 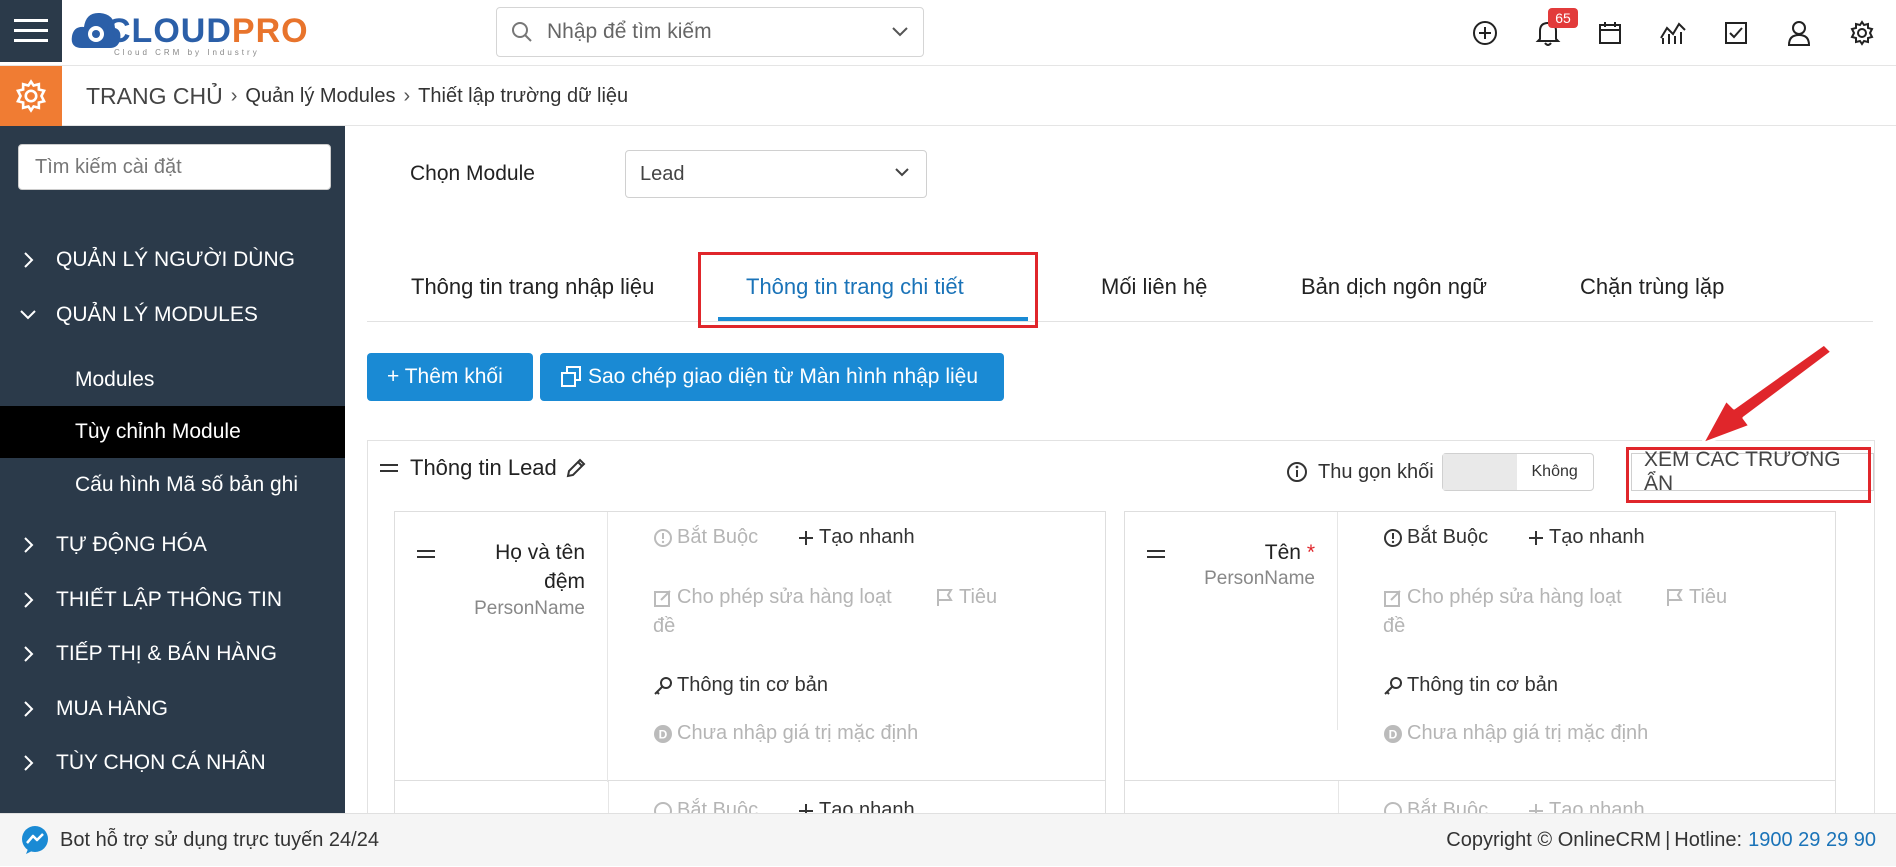 What do you see at coordinates (131, 544) in the screenshot?
I see `sidebar-item-label: TỰ ĐỘNG HÓA` at bounding box center [131, 544].